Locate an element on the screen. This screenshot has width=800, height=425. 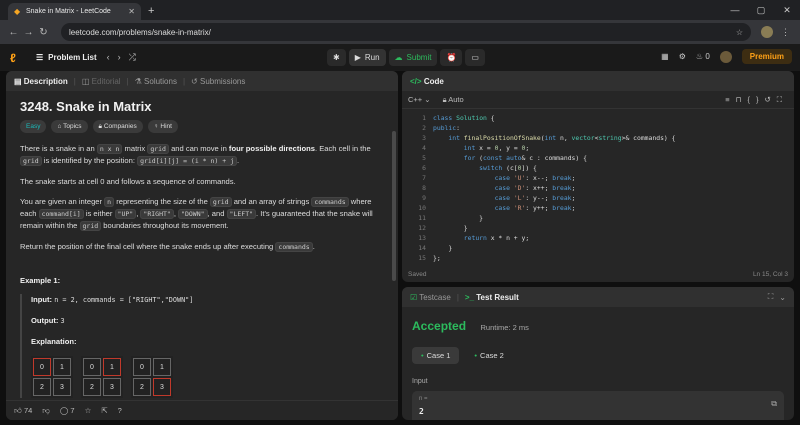
dislike-button: 👎︎ is located at coordinates (46, 411).